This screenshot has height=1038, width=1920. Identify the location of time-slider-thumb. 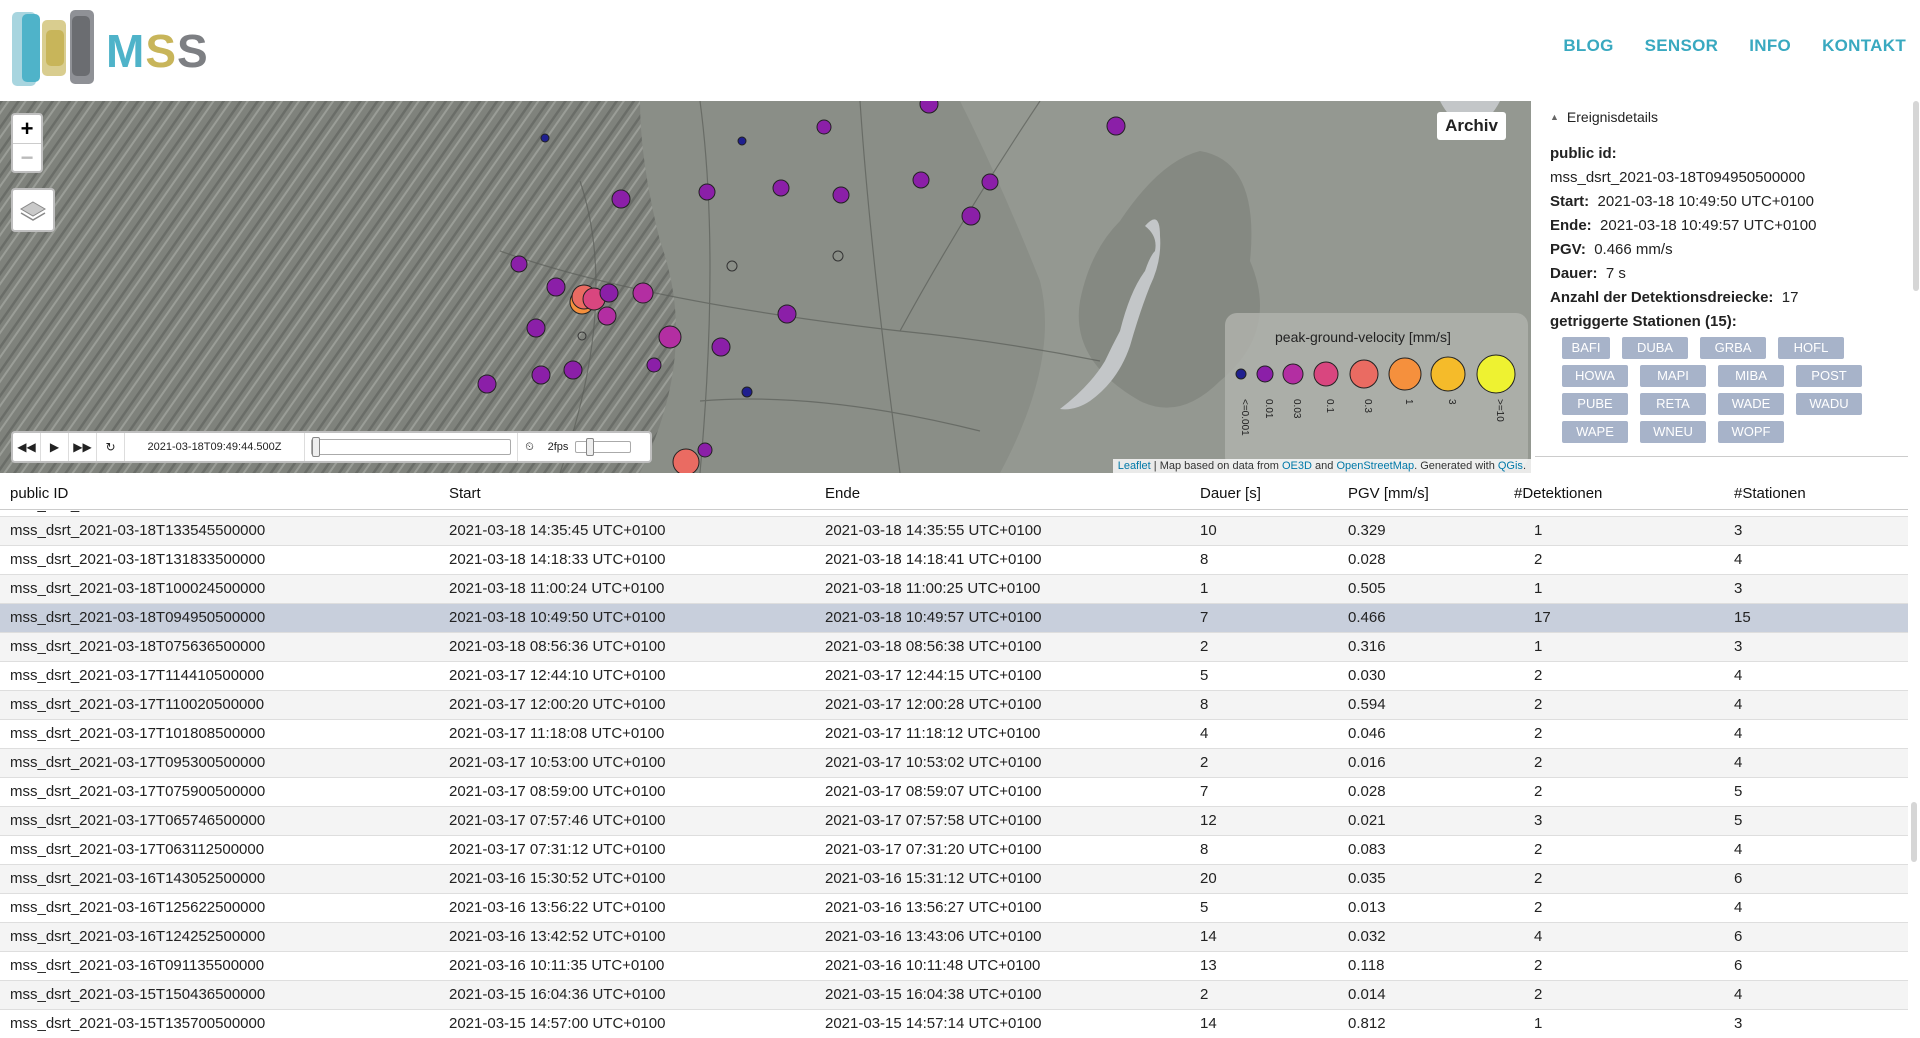
(316, 447).